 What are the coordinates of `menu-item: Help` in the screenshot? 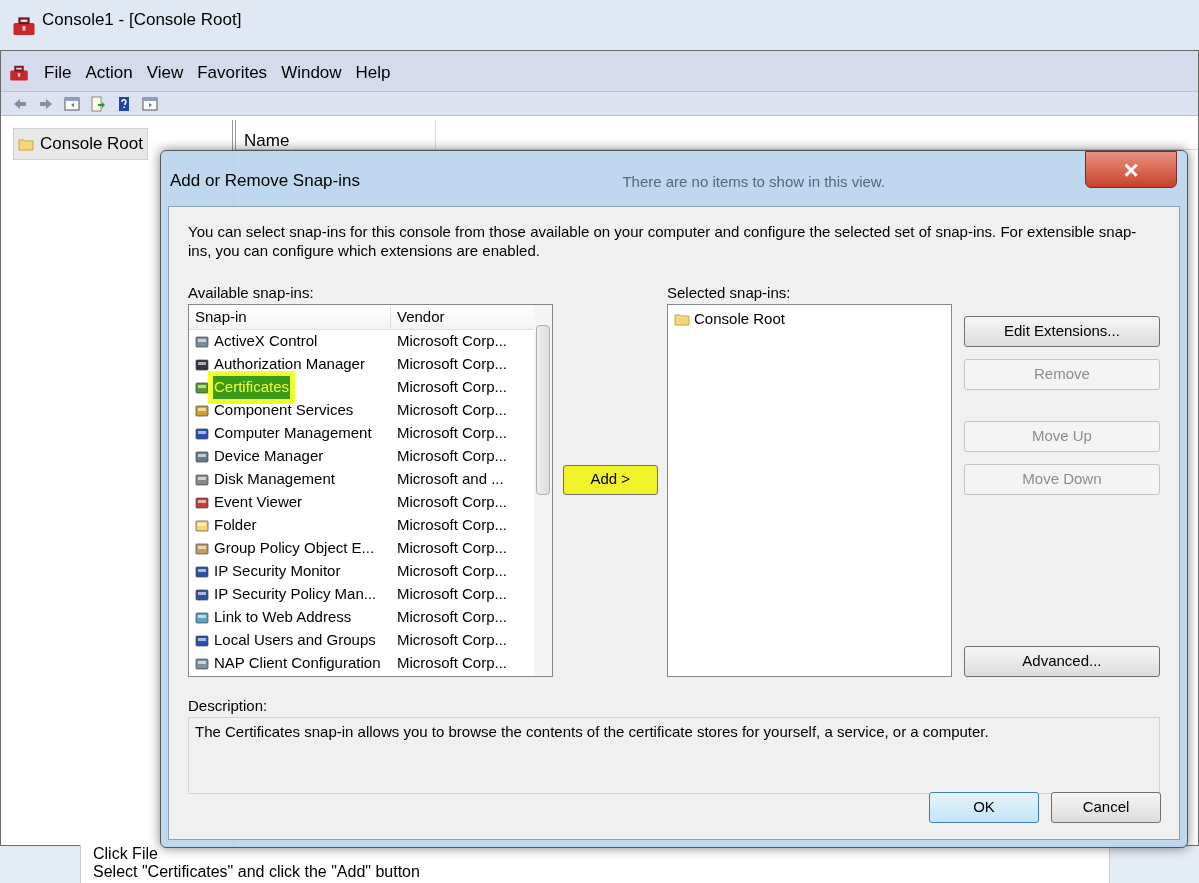 It's located at (373, 73).